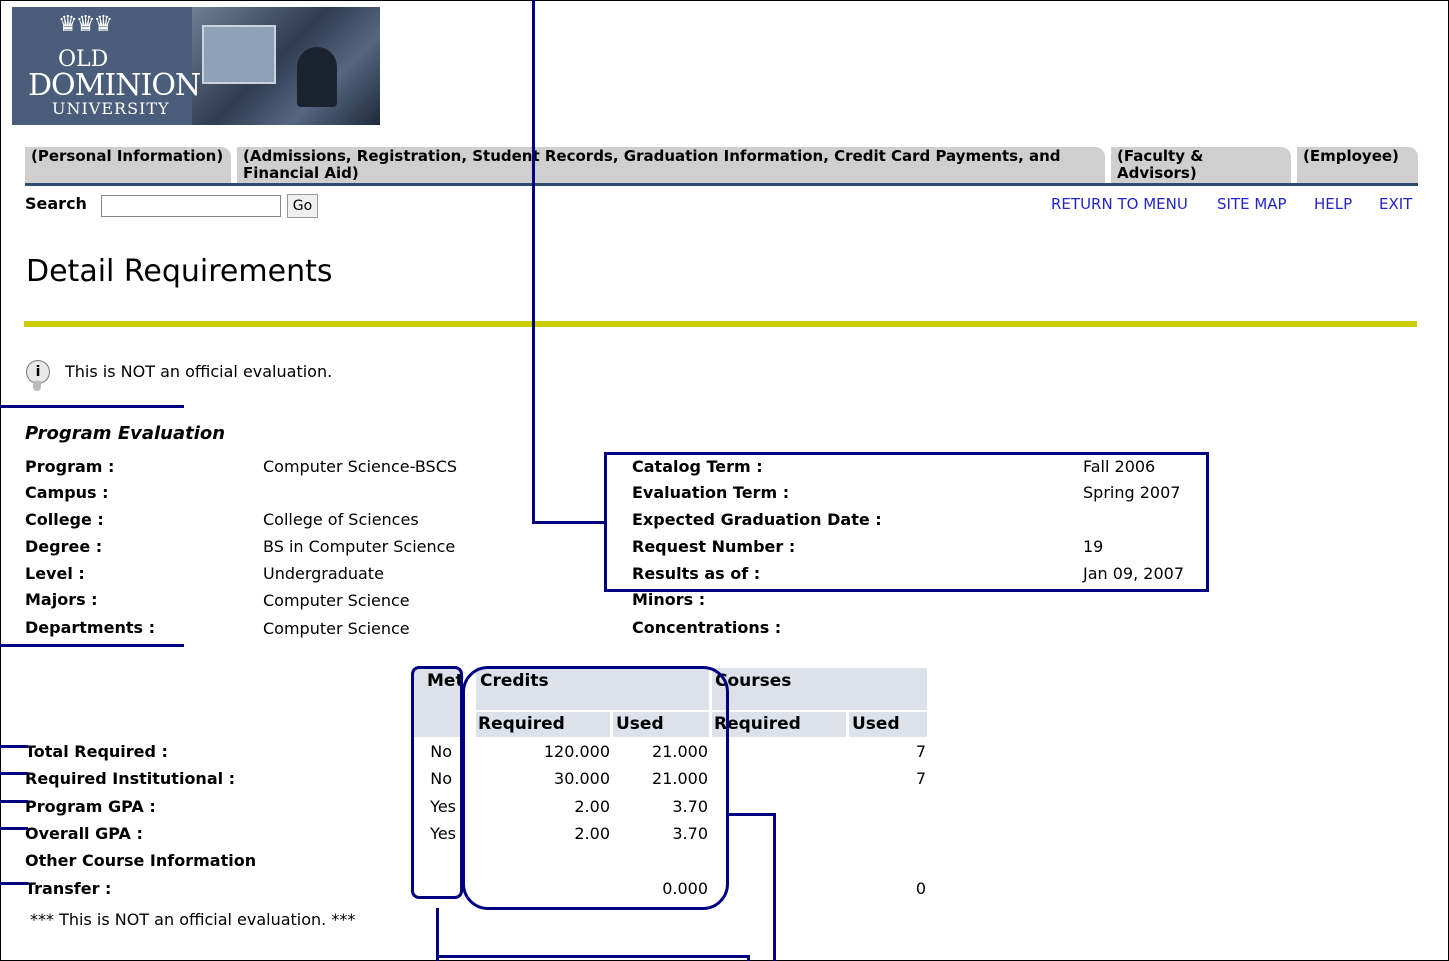 The width and height of the screenshot is (1449, 961). I want to click on table-row-label: Transfer :, so click(68, 888).